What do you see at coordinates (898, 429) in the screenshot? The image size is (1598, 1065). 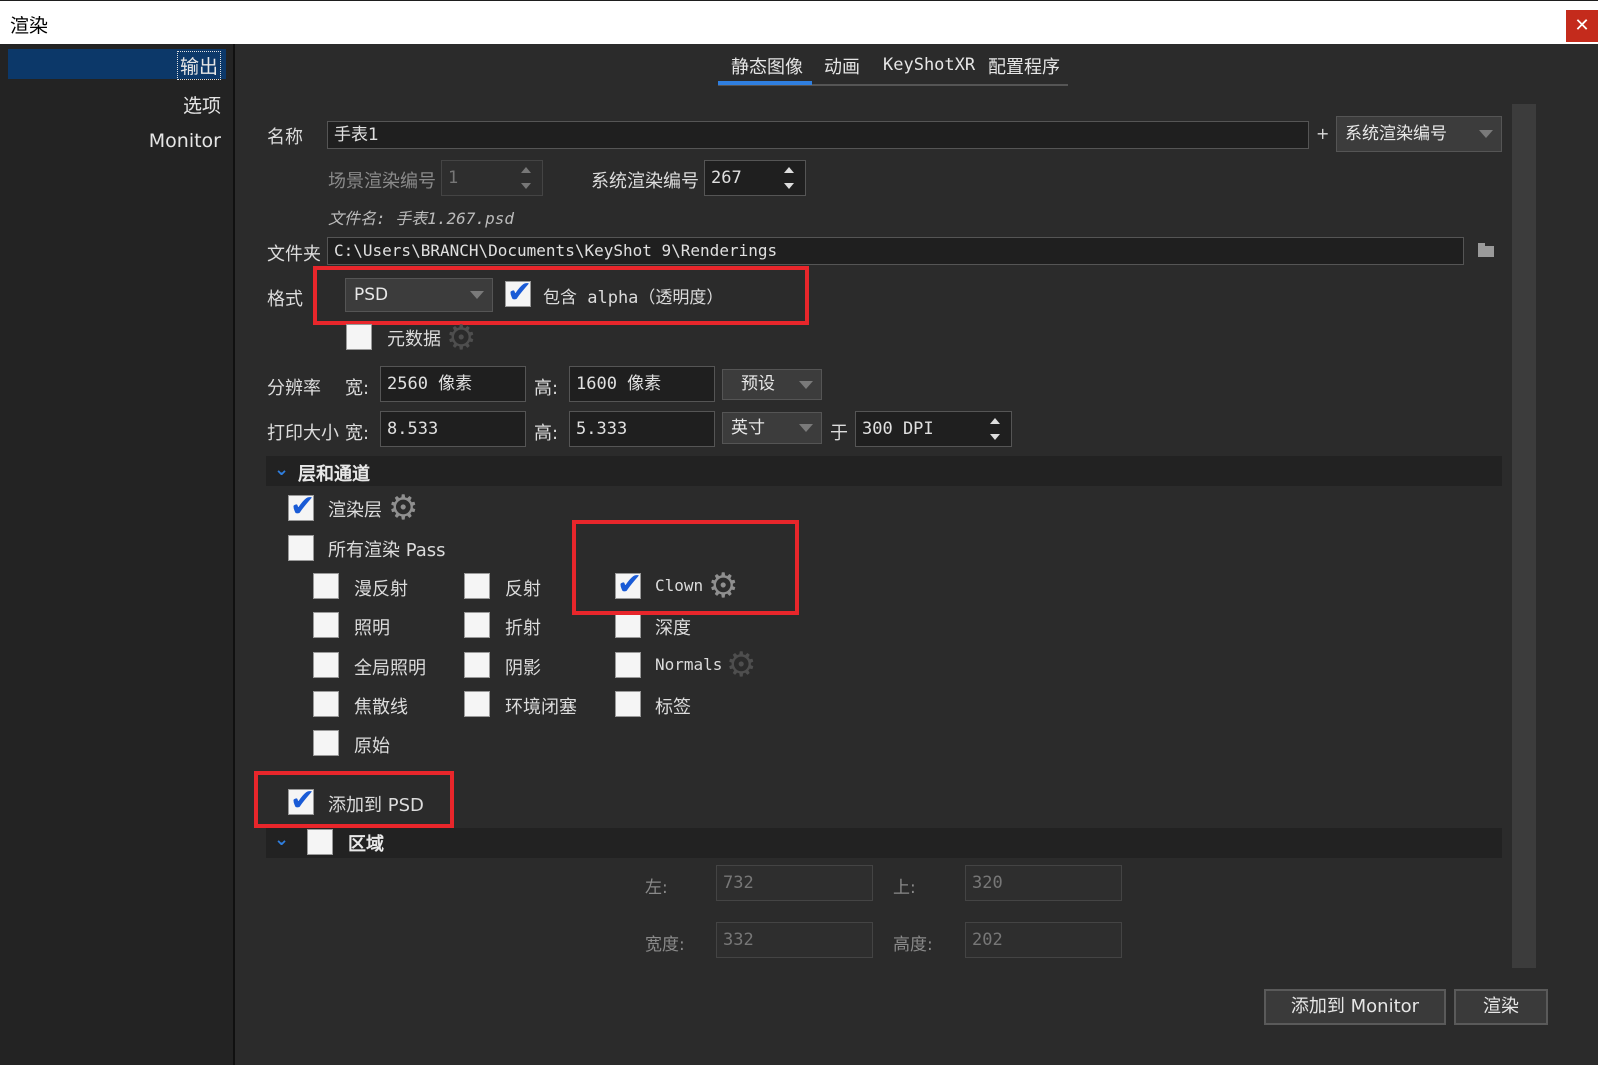 I see `dpi-value: 300 DPI` at bounding box center [898, 429].